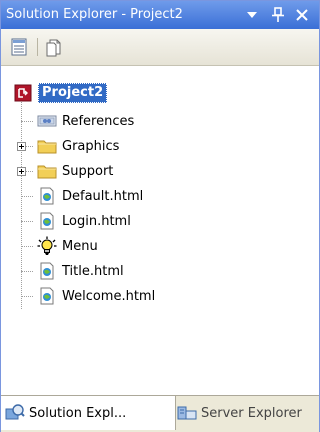 This screenshot has height=432, width=320. I want to click on close-icon, so click(302, 15).